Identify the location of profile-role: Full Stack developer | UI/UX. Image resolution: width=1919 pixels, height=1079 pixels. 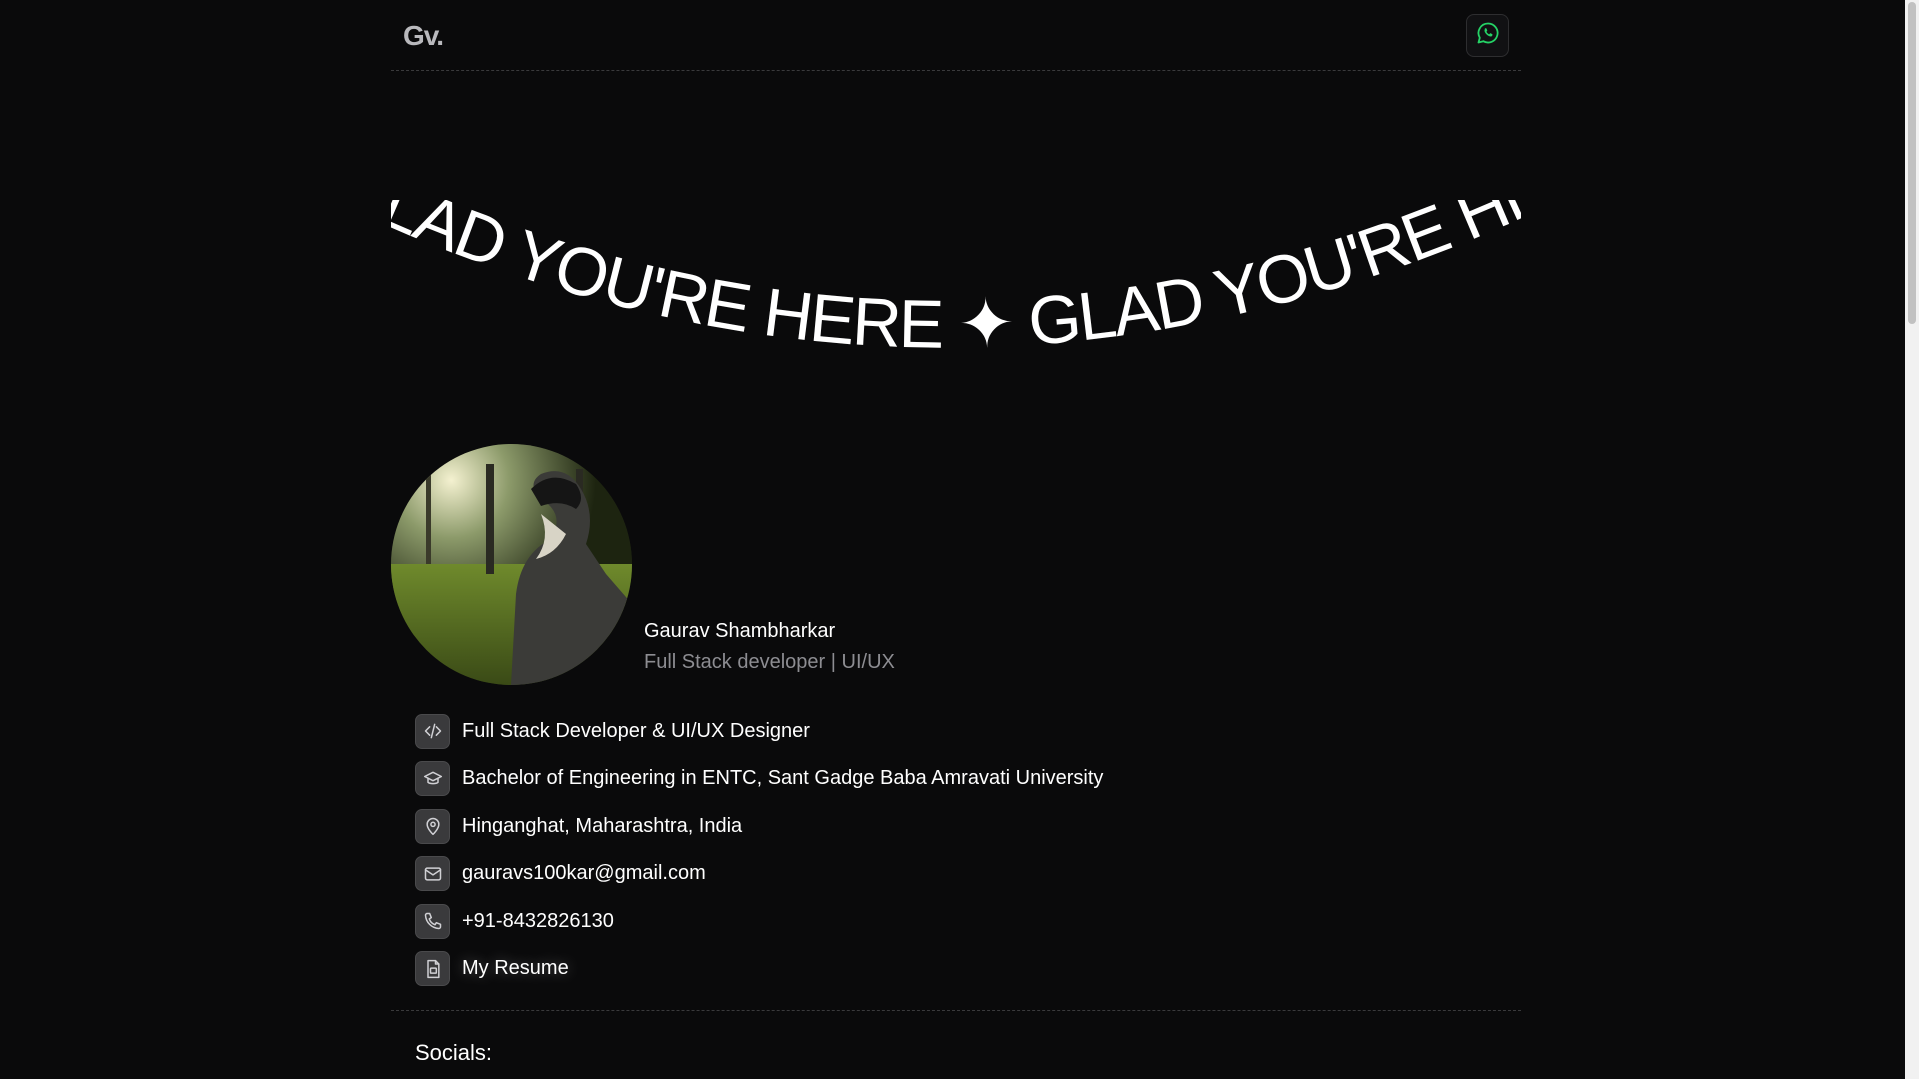
(769, 662).